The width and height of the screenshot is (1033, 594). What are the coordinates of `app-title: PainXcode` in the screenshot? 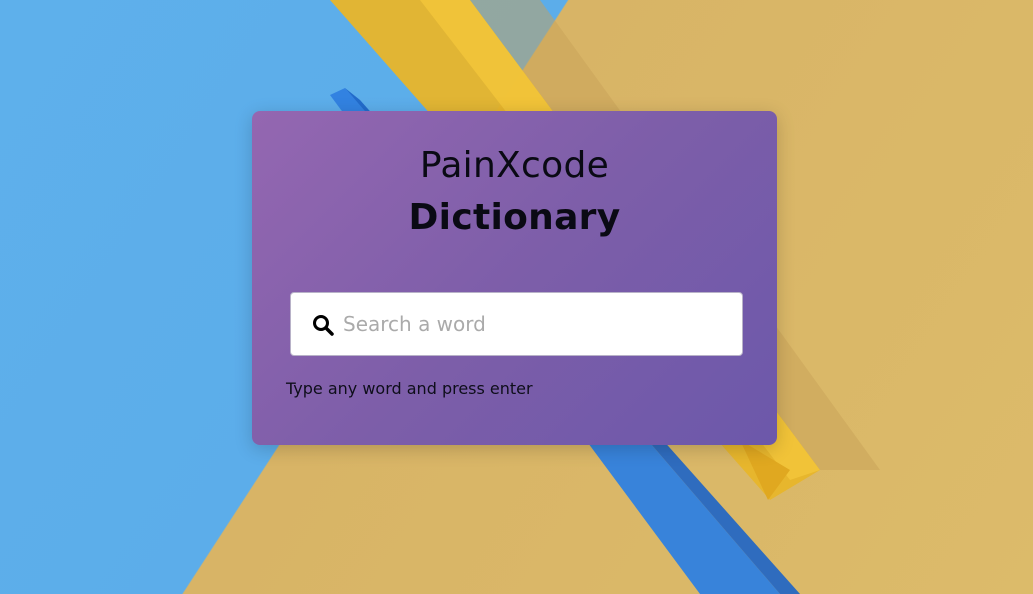 It's located at (514, 165).